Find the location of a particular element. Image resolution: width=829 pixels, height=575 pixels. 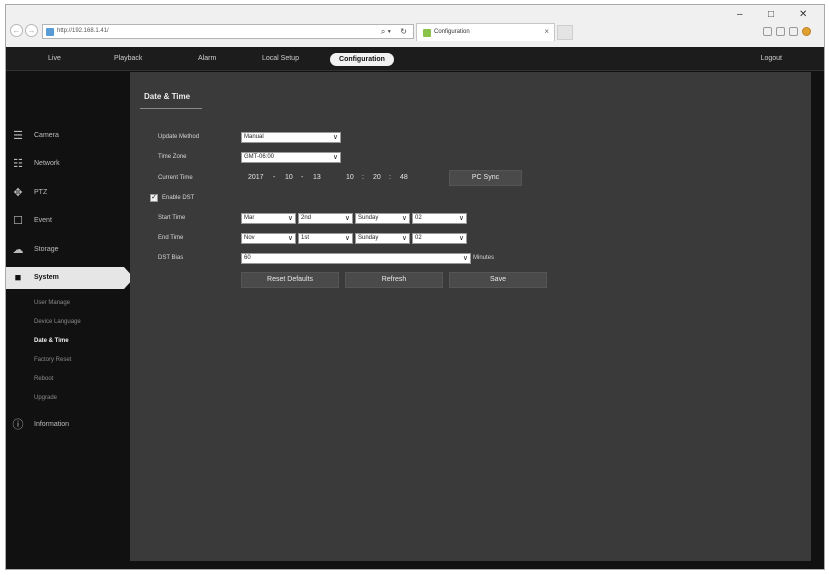

end-week-select: 1st ∨ is located at coordinates (325, 238).